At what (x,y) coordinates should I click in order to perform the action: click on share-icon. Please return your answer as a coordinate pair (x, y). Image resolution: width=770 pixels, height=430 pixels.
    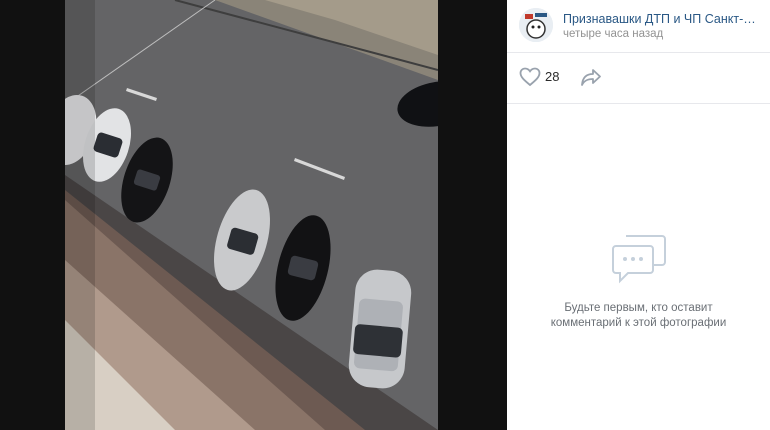
    Looking at the image, I should click on (591, 77).